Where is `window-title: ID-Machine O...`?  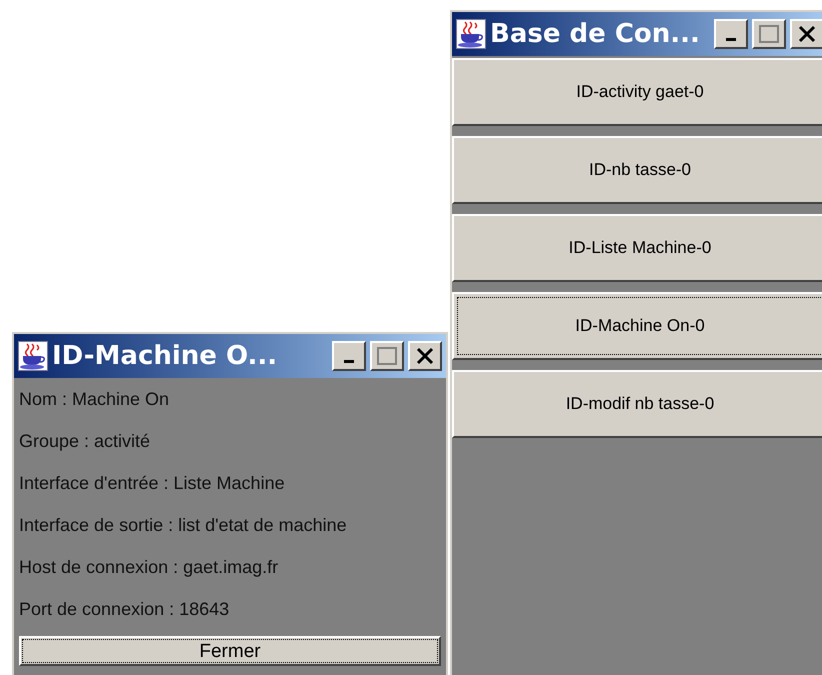
window-title: ID-Machine O... is located at coordinates (165, 356).